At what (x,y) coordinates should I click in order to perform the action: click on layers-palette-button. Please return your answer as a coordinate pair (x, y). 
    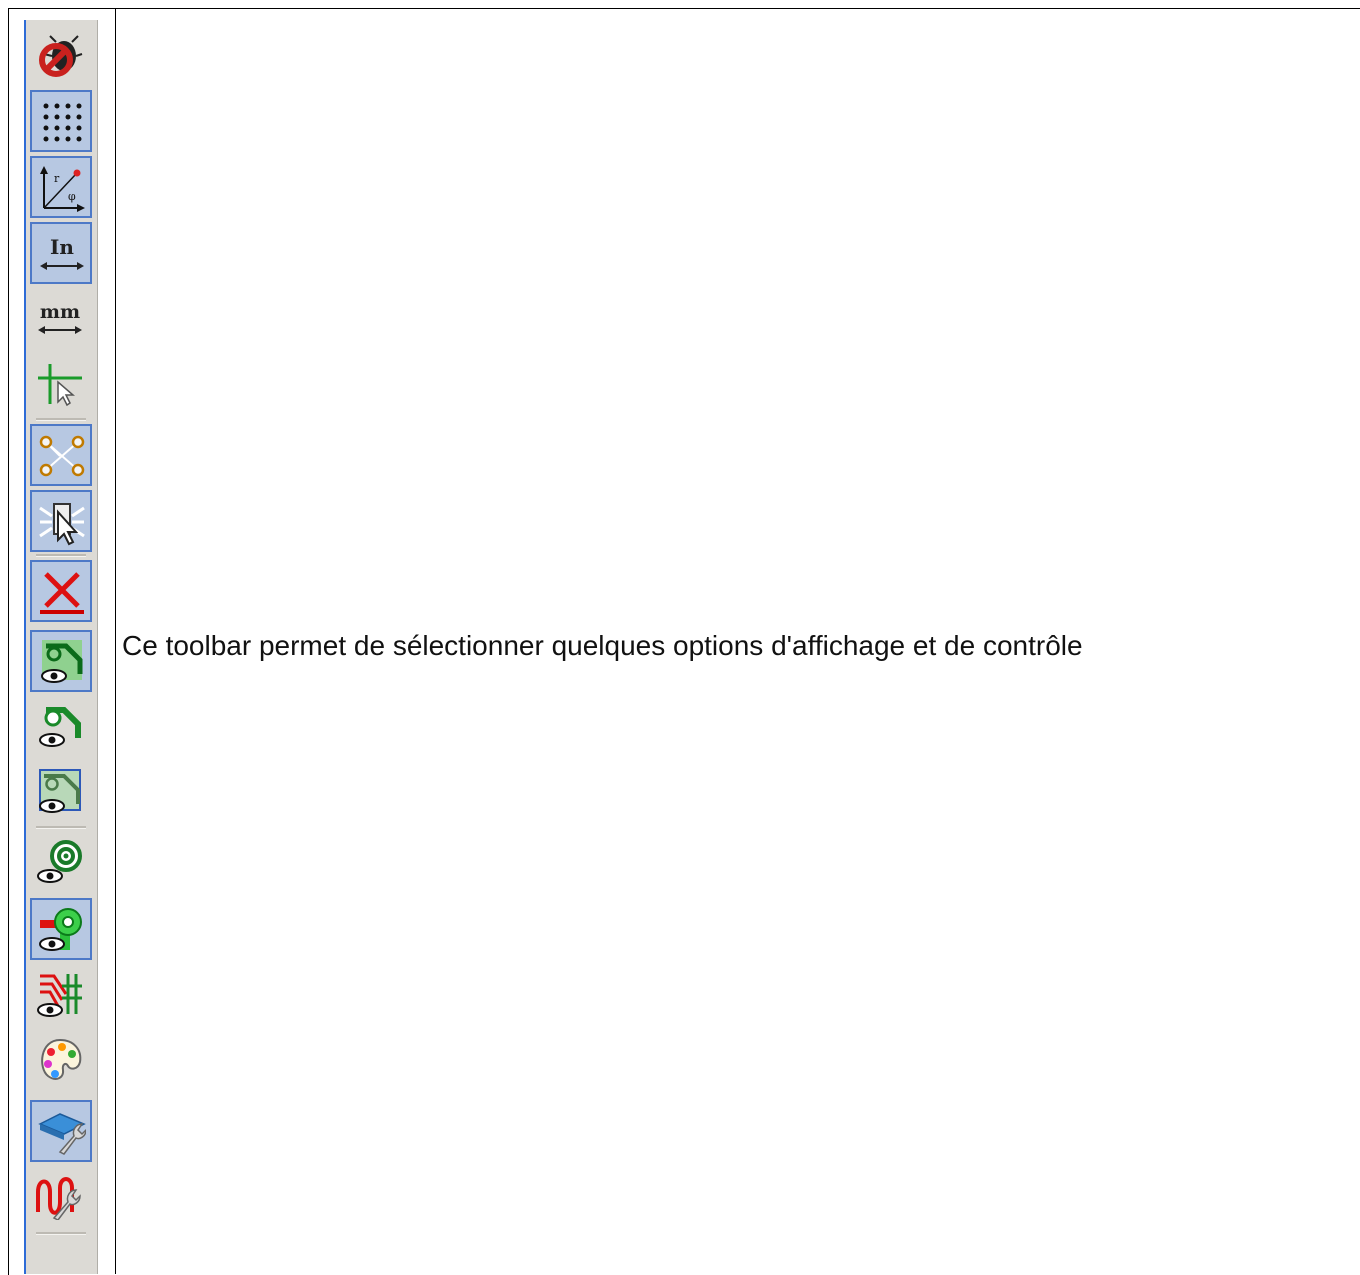
    Looking at the image, I should click on (61, 1061).